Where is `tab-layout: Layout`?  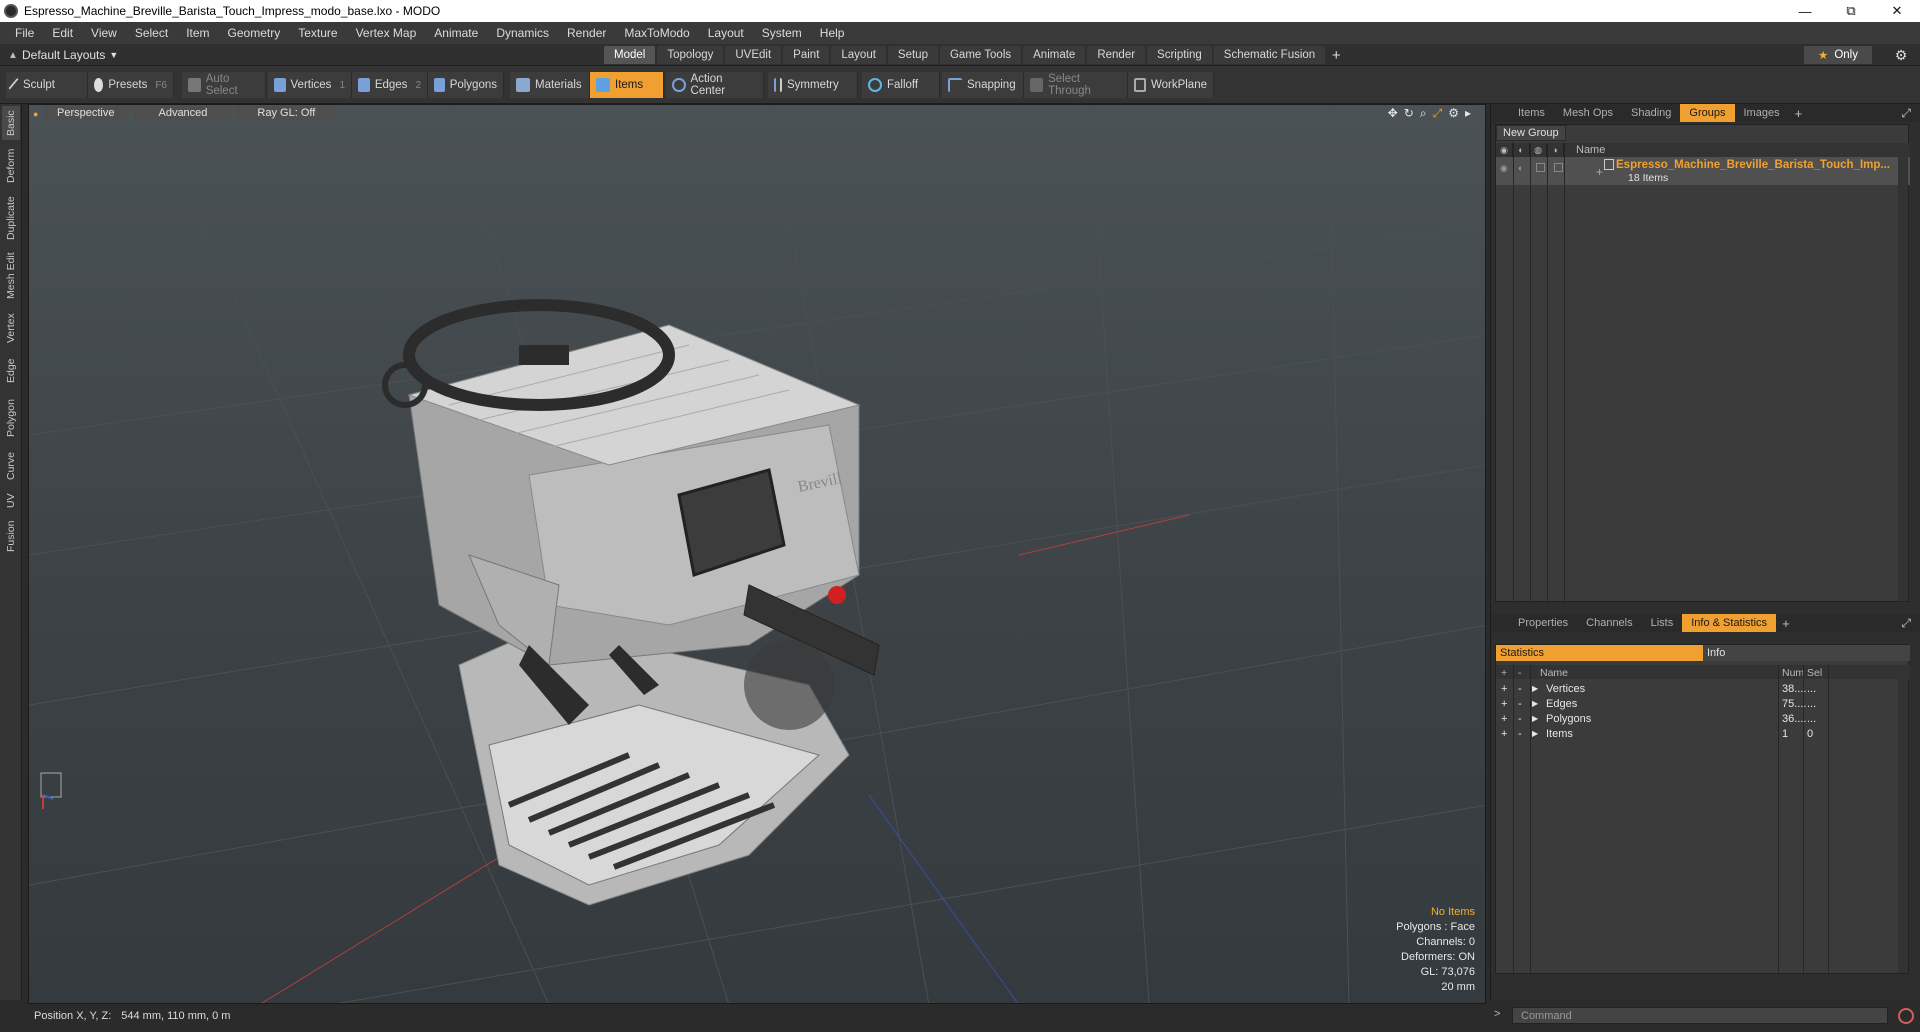
tab-layout: Layout is located at coordinates (858, 55).